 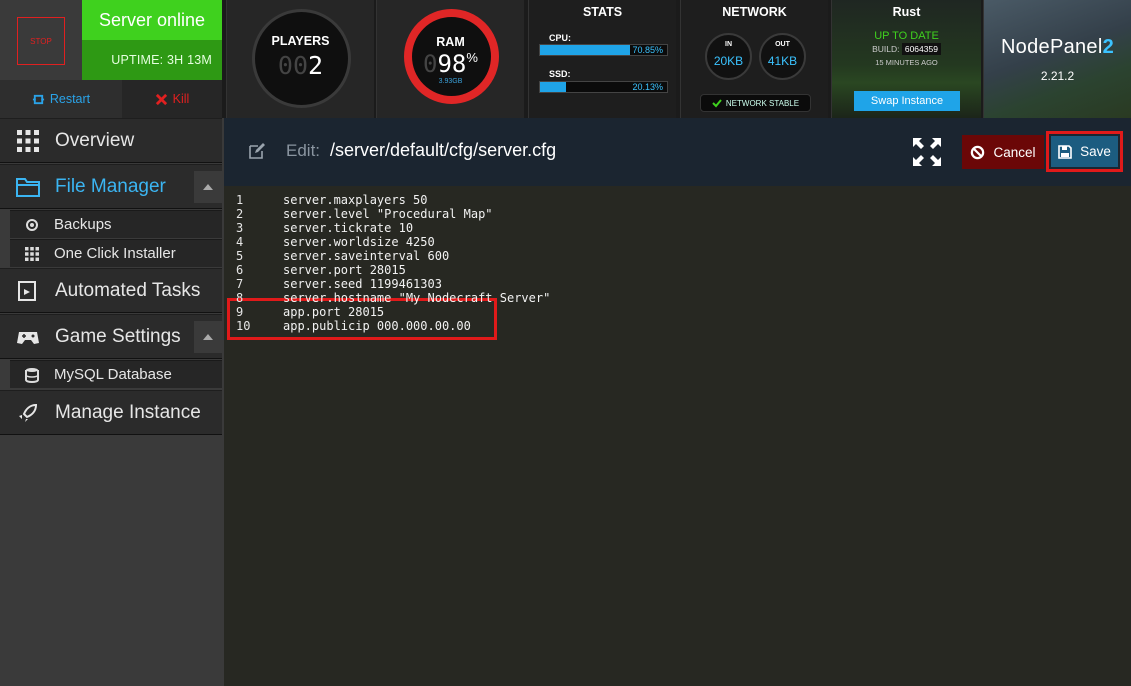 I want to click on kill-button: Kill, so click(x=172, y=99).